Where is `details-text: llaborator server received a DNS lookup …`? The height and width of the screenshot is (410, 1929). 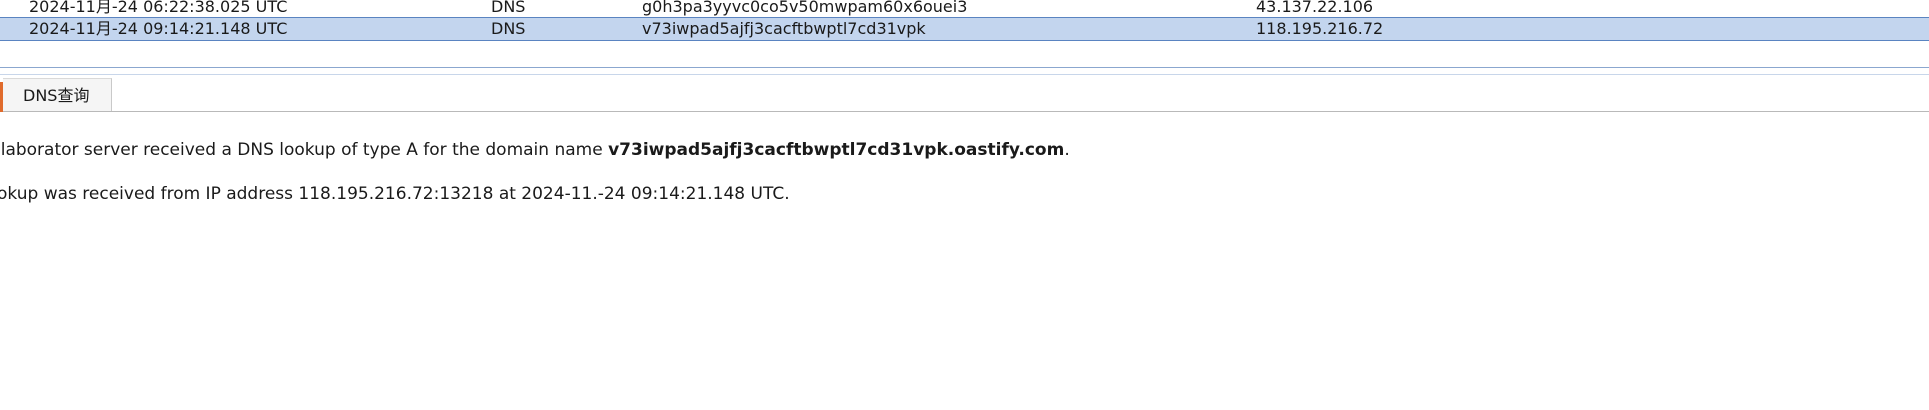
details-text: llaborator server received a DNS lookup … is located at coordinates (304, 150).